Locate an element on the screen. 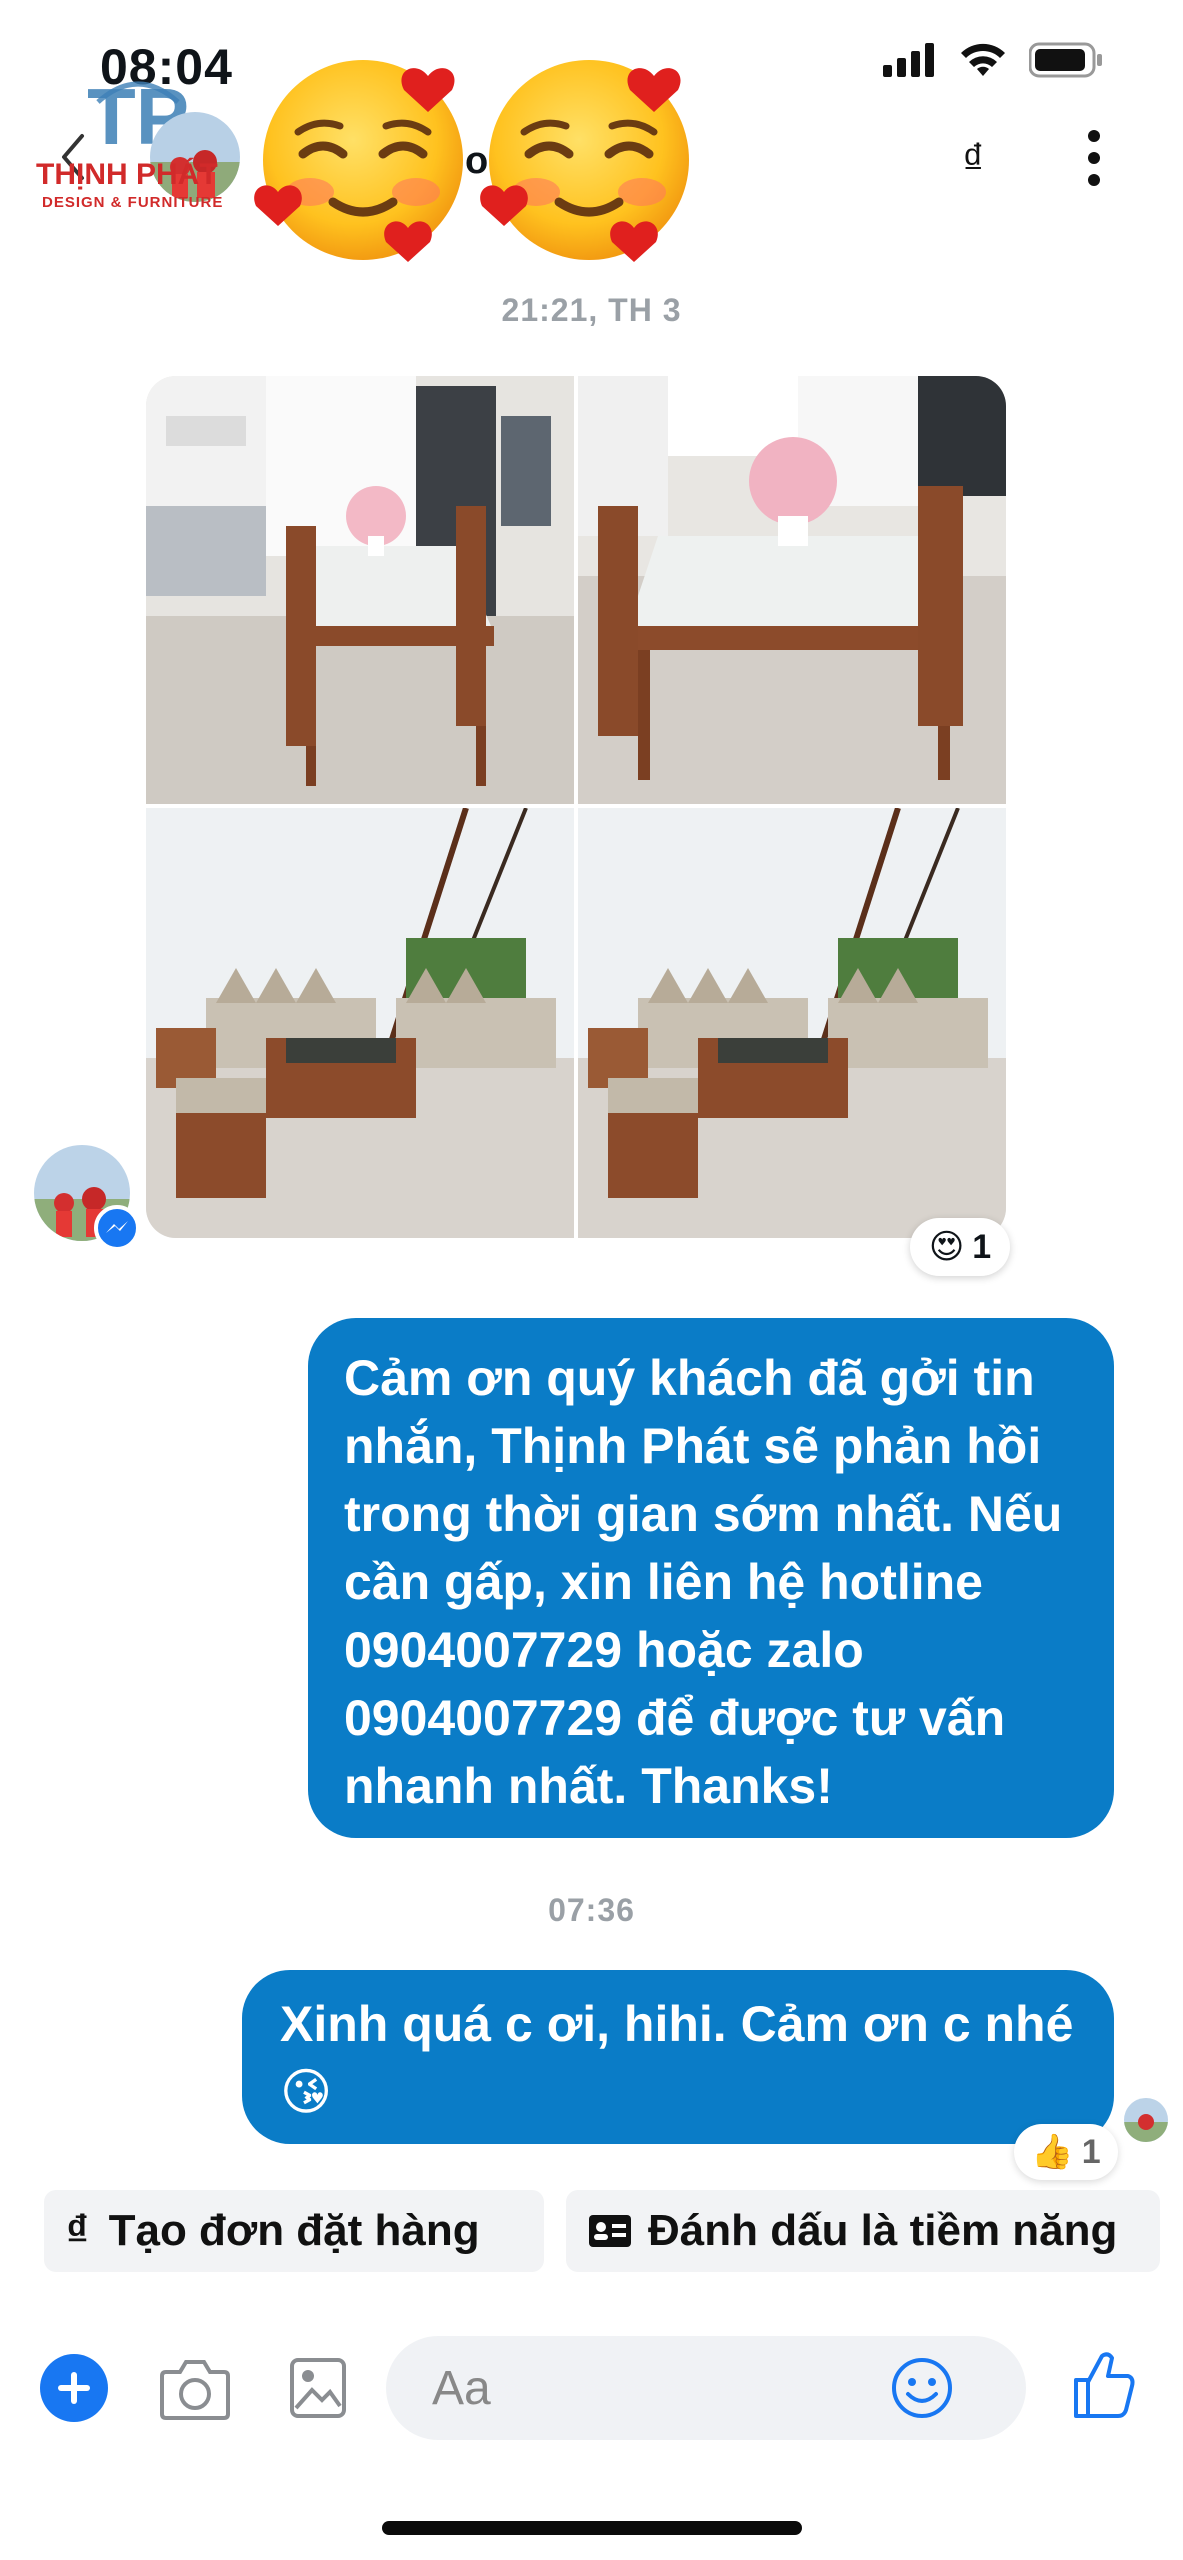  brand-name: THỊNH PHÁT is located at coordinates (127, 174).